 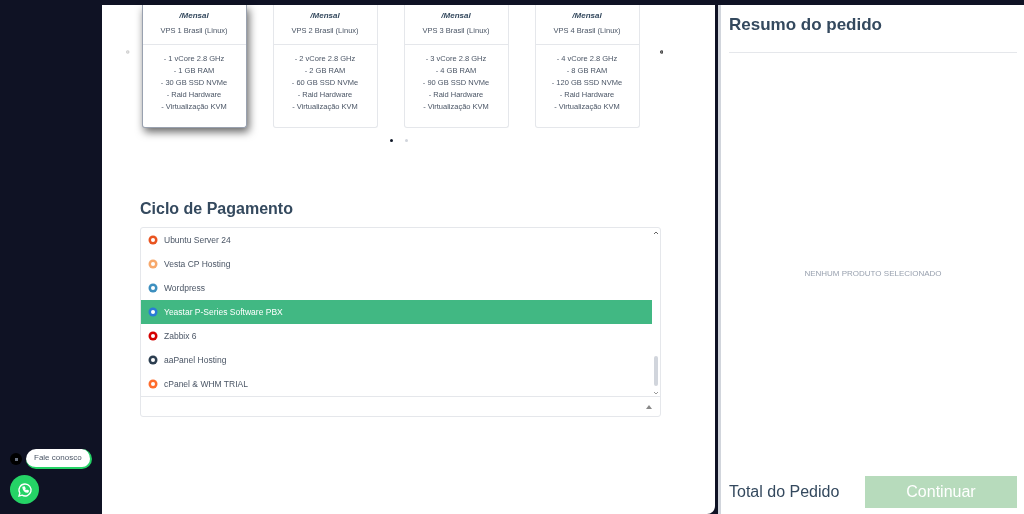 What do you see at coordinates (396, 240) in the screenshot?
I see `option-item: Ubuntu Server 24` at bounding box center [396, 240].